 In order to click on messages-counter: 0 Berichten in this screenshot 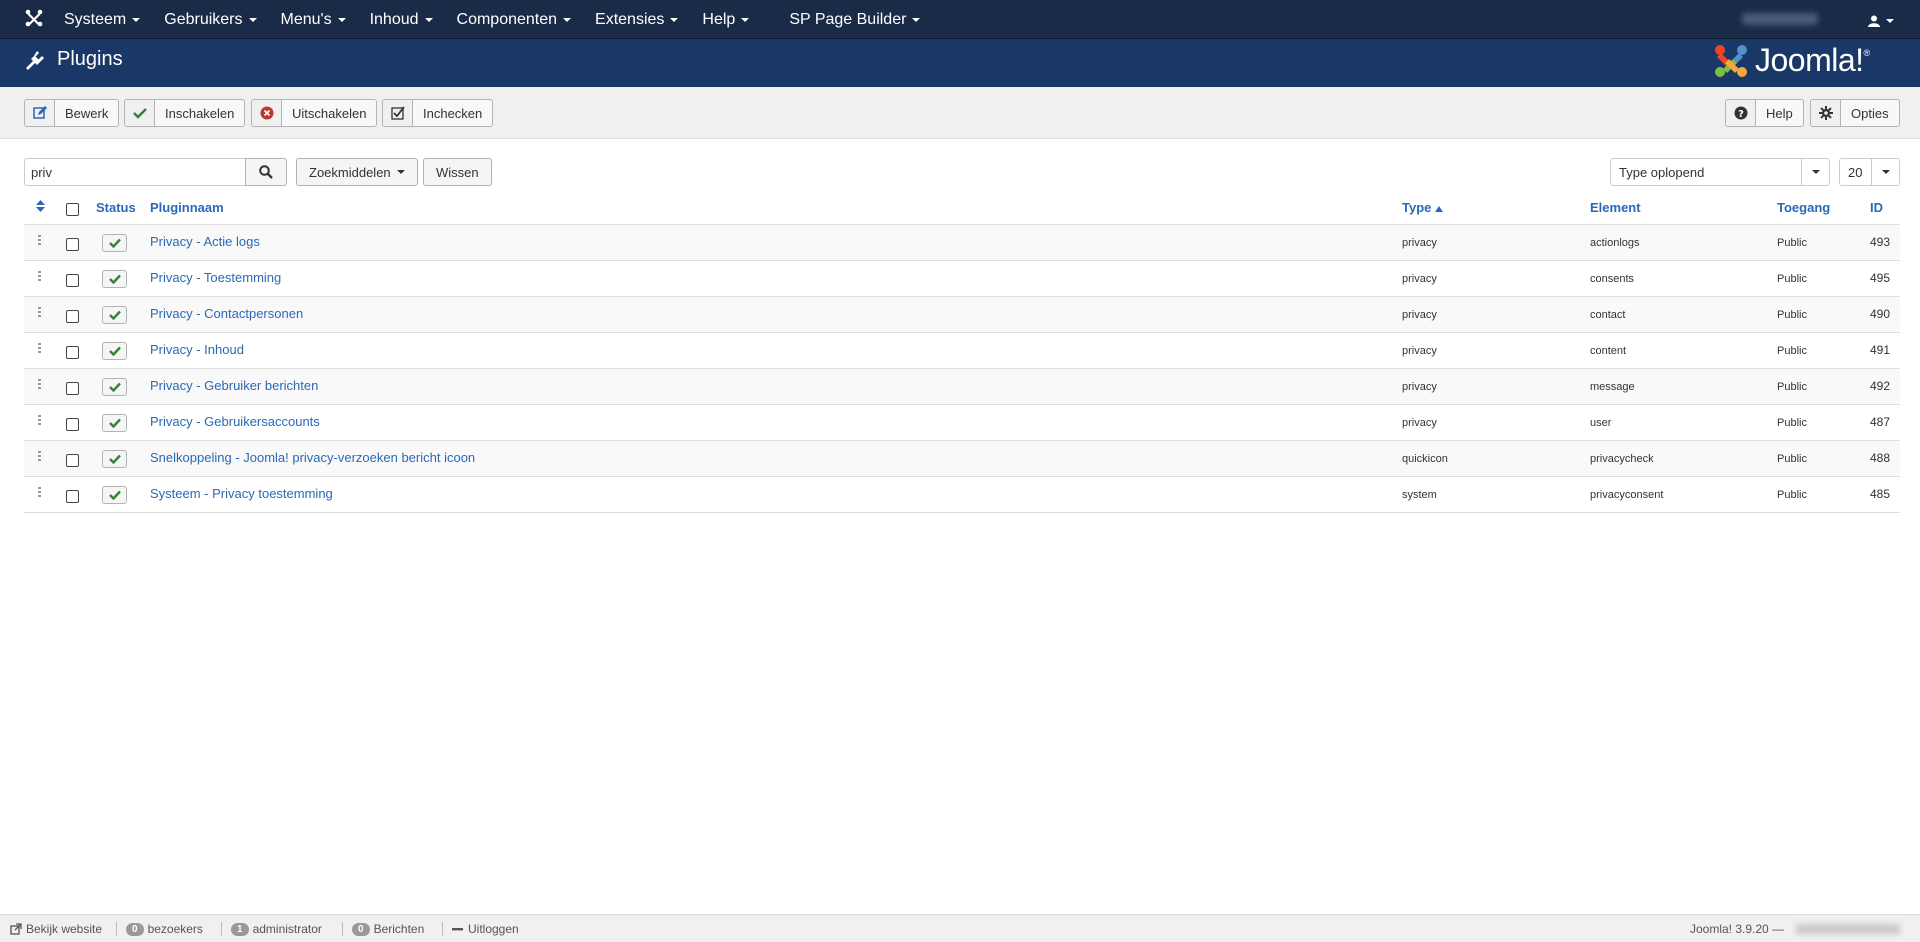, I will do `click(388, 929)`.